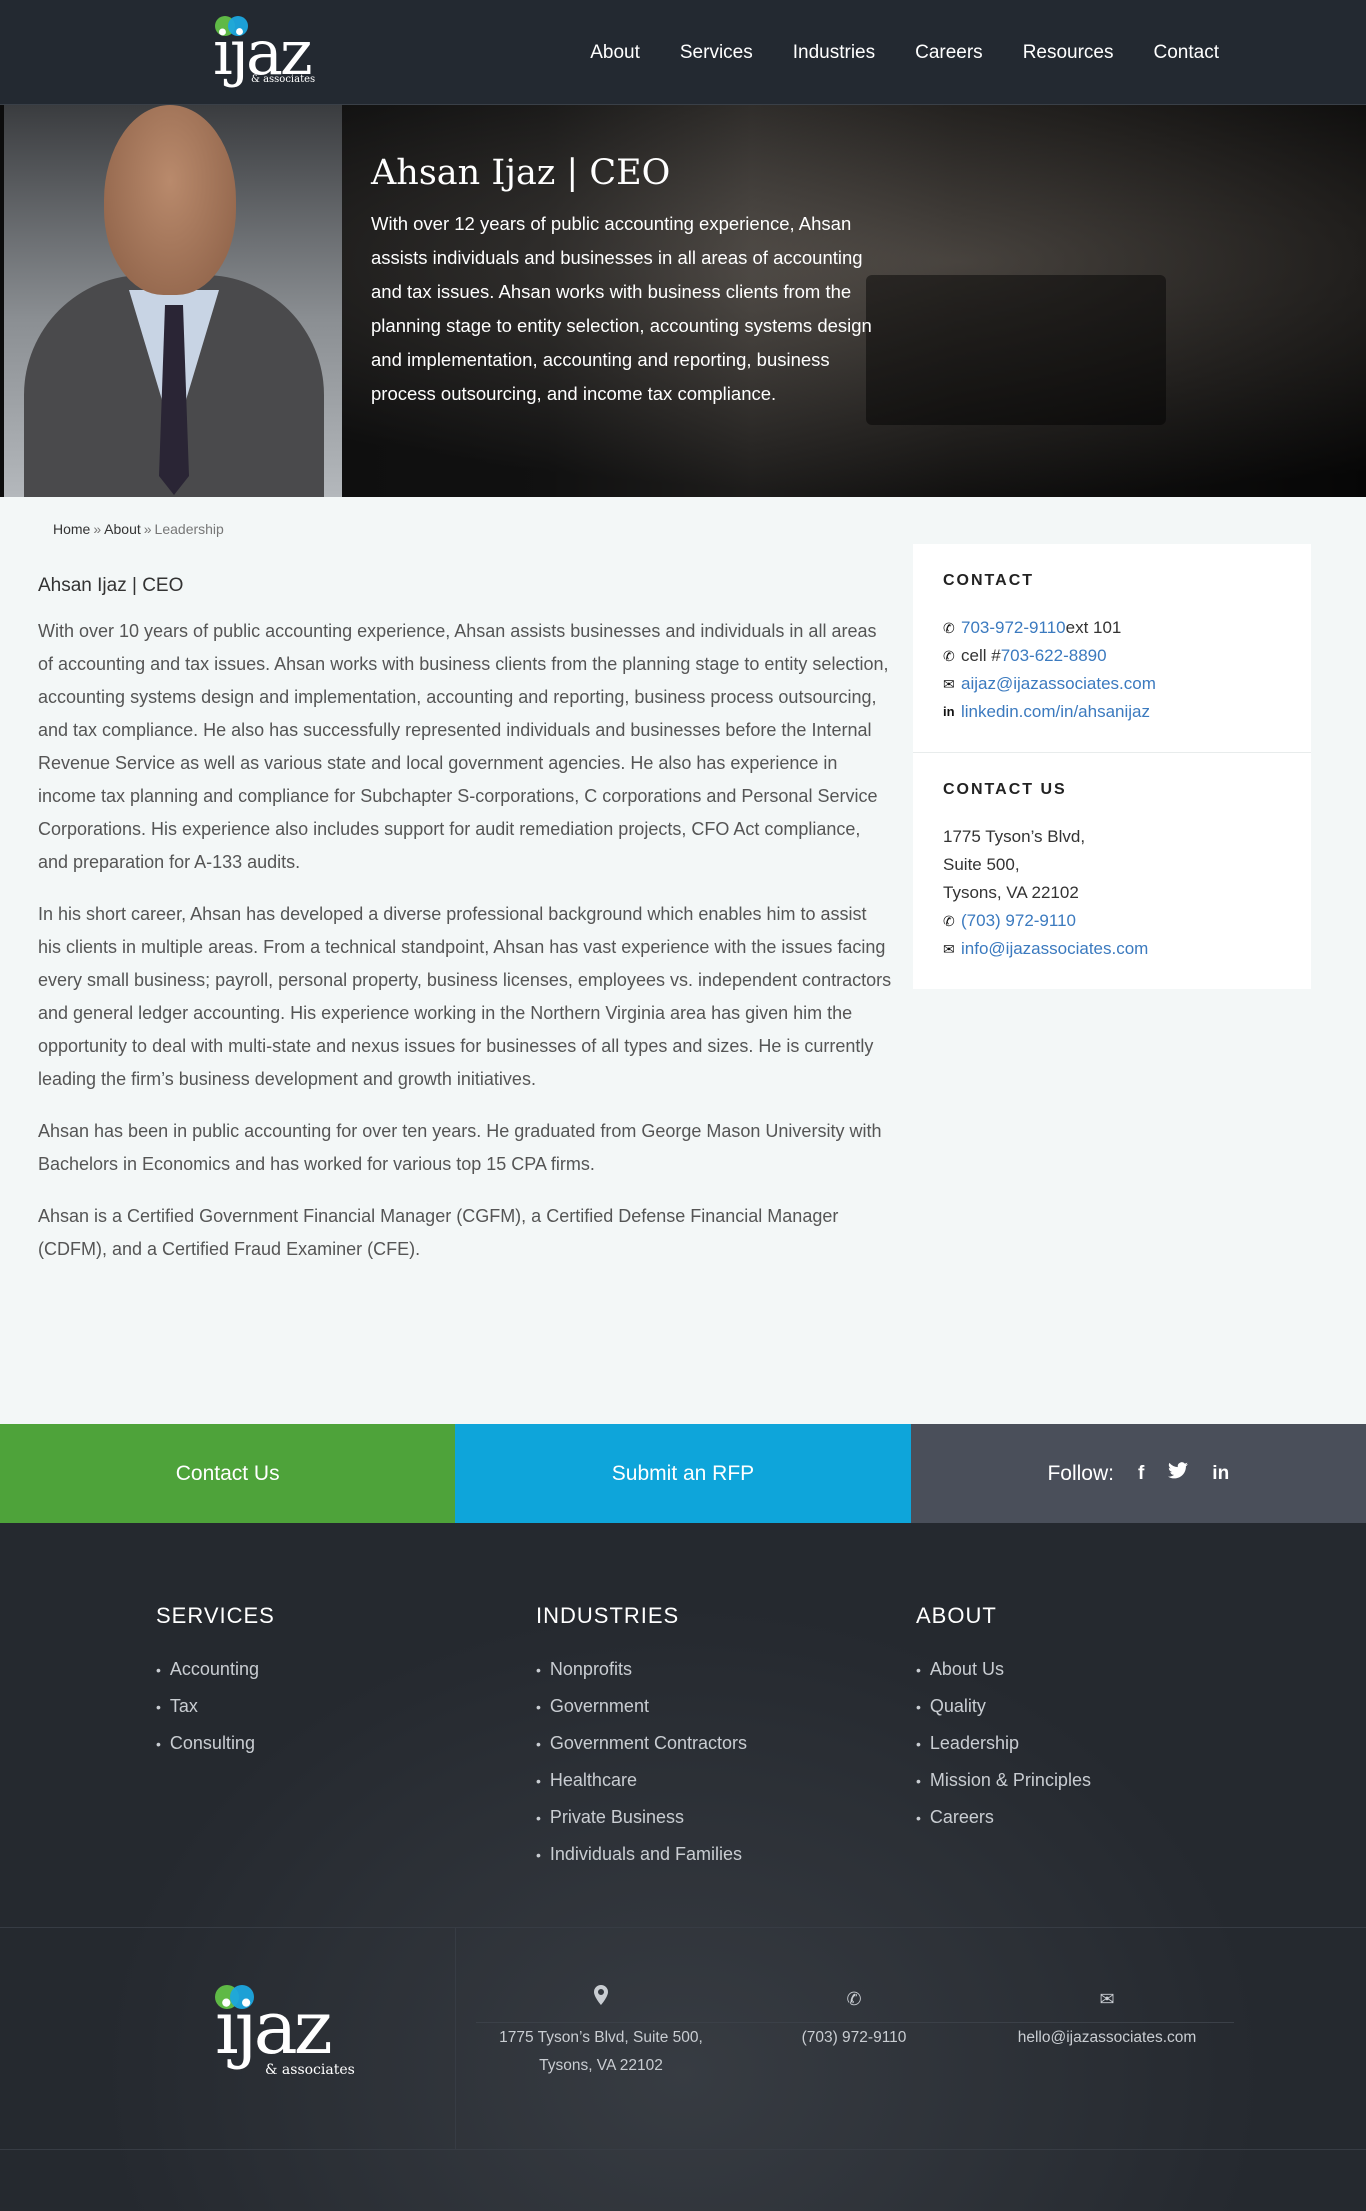 The height and width of the screenshot is (2211, 1366). Describe the element at coordinates (1054, 656) in the screenshot. I see `cell-link: 703-622-8890` at that location.